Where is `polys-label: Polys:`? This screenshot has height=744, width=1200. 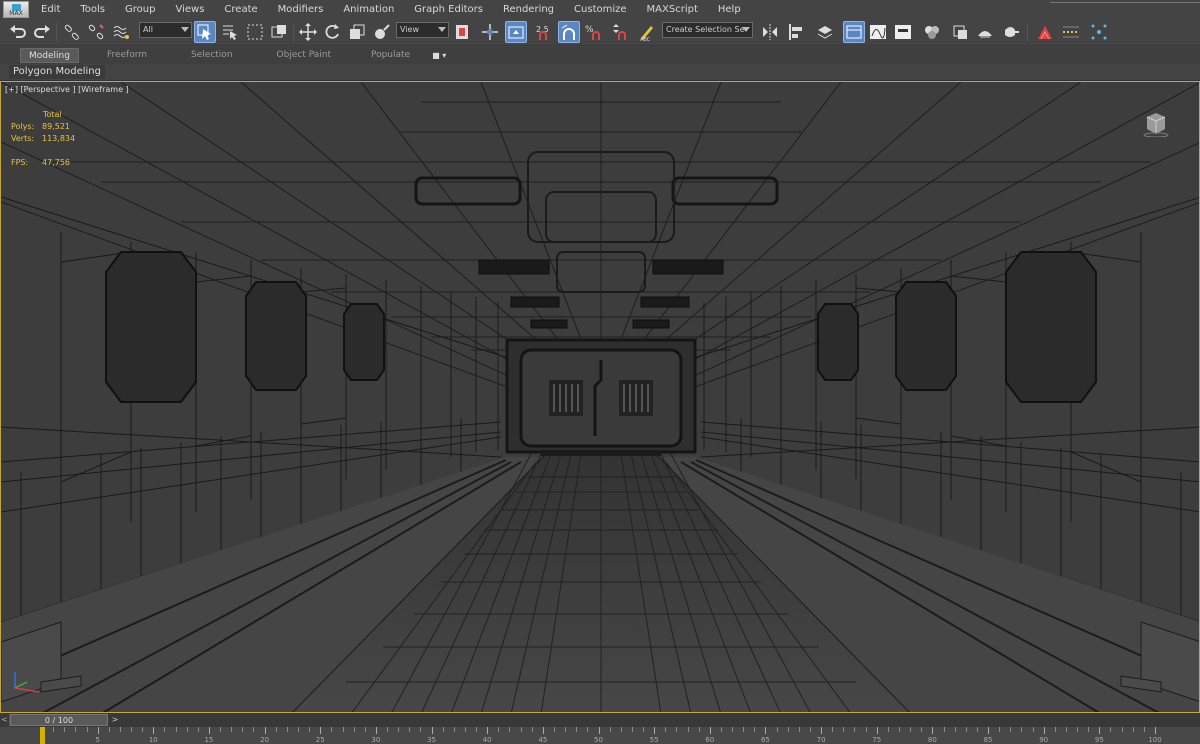
polys-label: Polys: is located at coordinates (23, 126).